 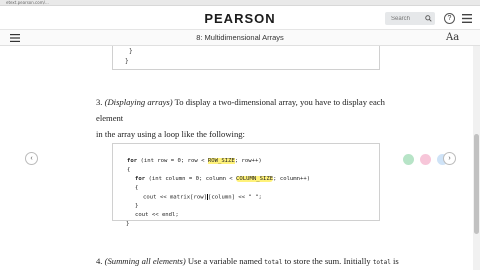 I want to click on account-menu-icon, so click(x=467, y=18).